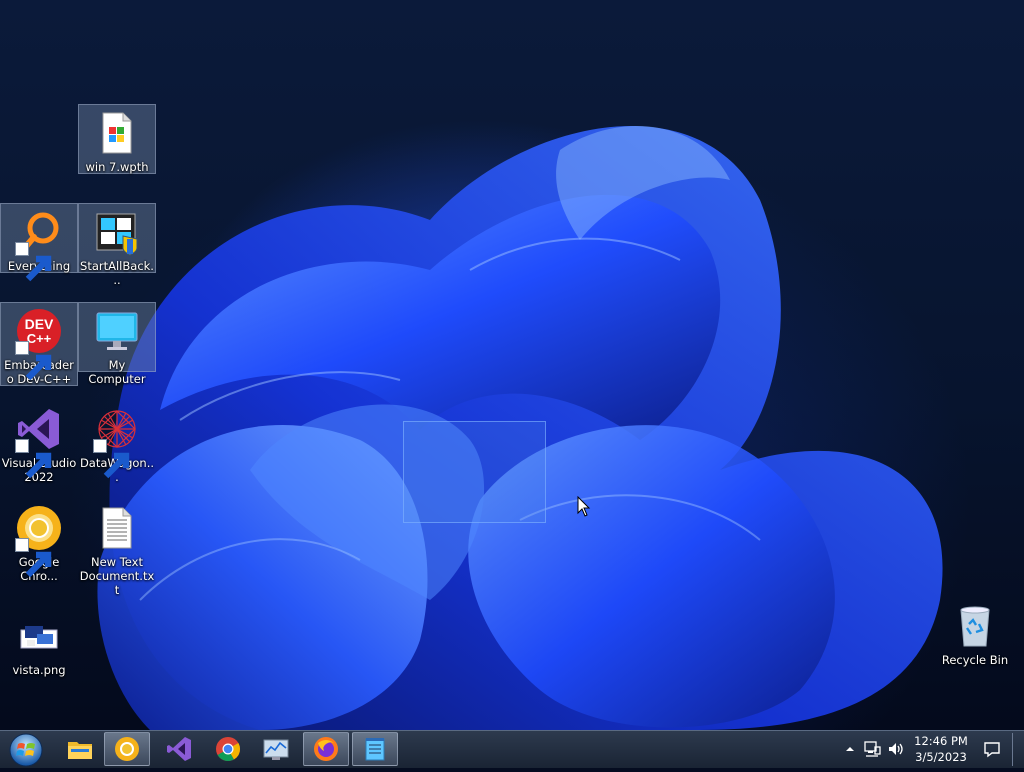 This screenshot has width=1024, height=772. What do you see at coordinates (39, 324) in the screenshot?
I see `dev-icon-top-text: DEV` at bounding box center [39, 324].